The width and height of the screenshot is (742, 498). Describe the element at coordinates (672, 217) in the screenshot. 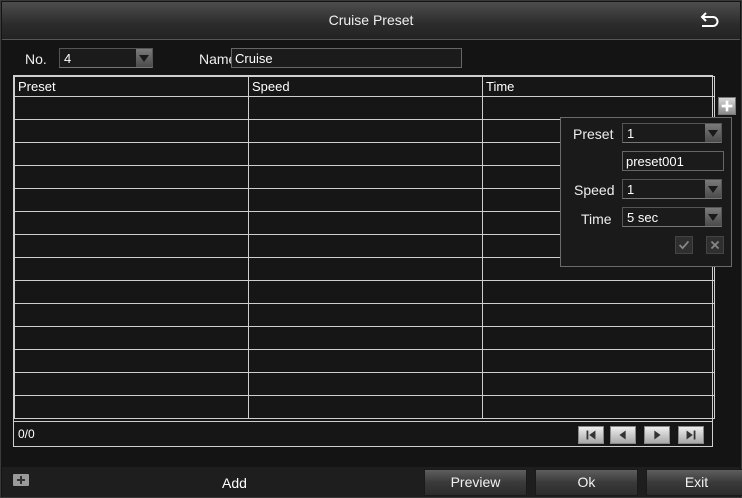

I see `time-select: 5 sec` at that location.